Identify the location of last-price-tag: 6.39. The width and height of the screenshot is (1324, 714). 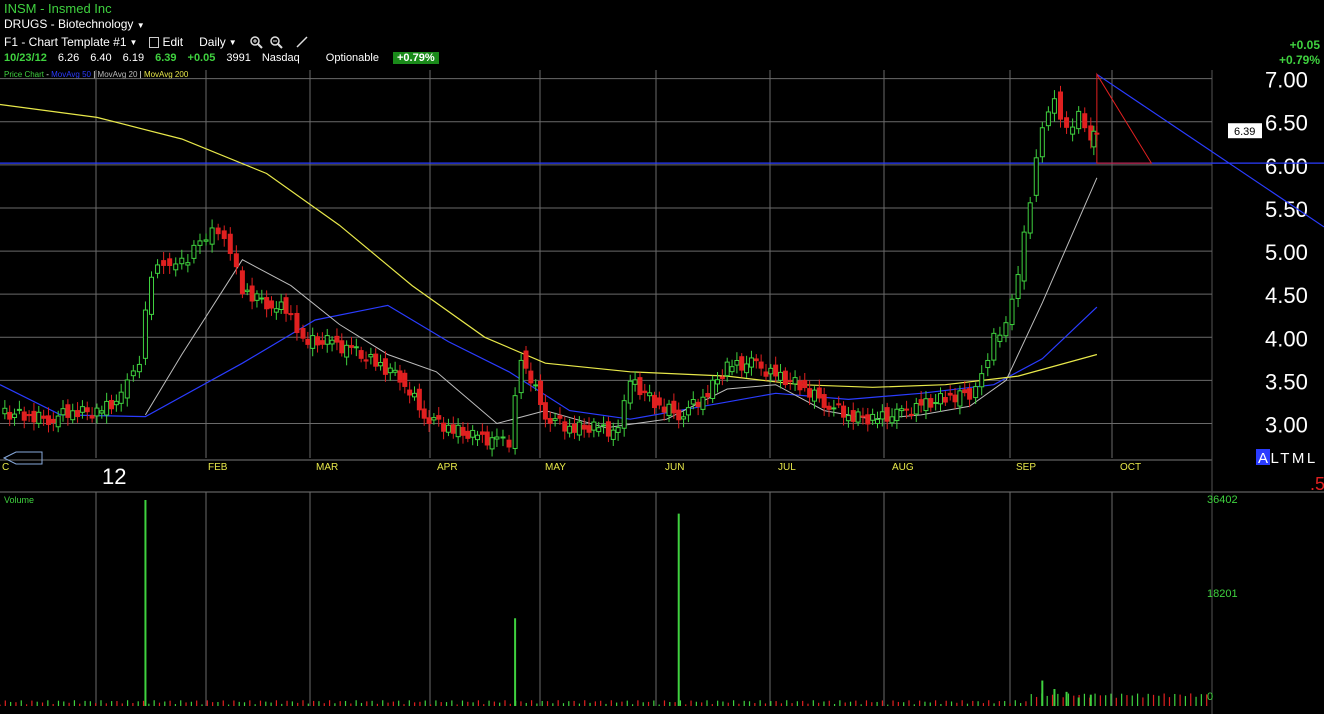
(1244, 132).